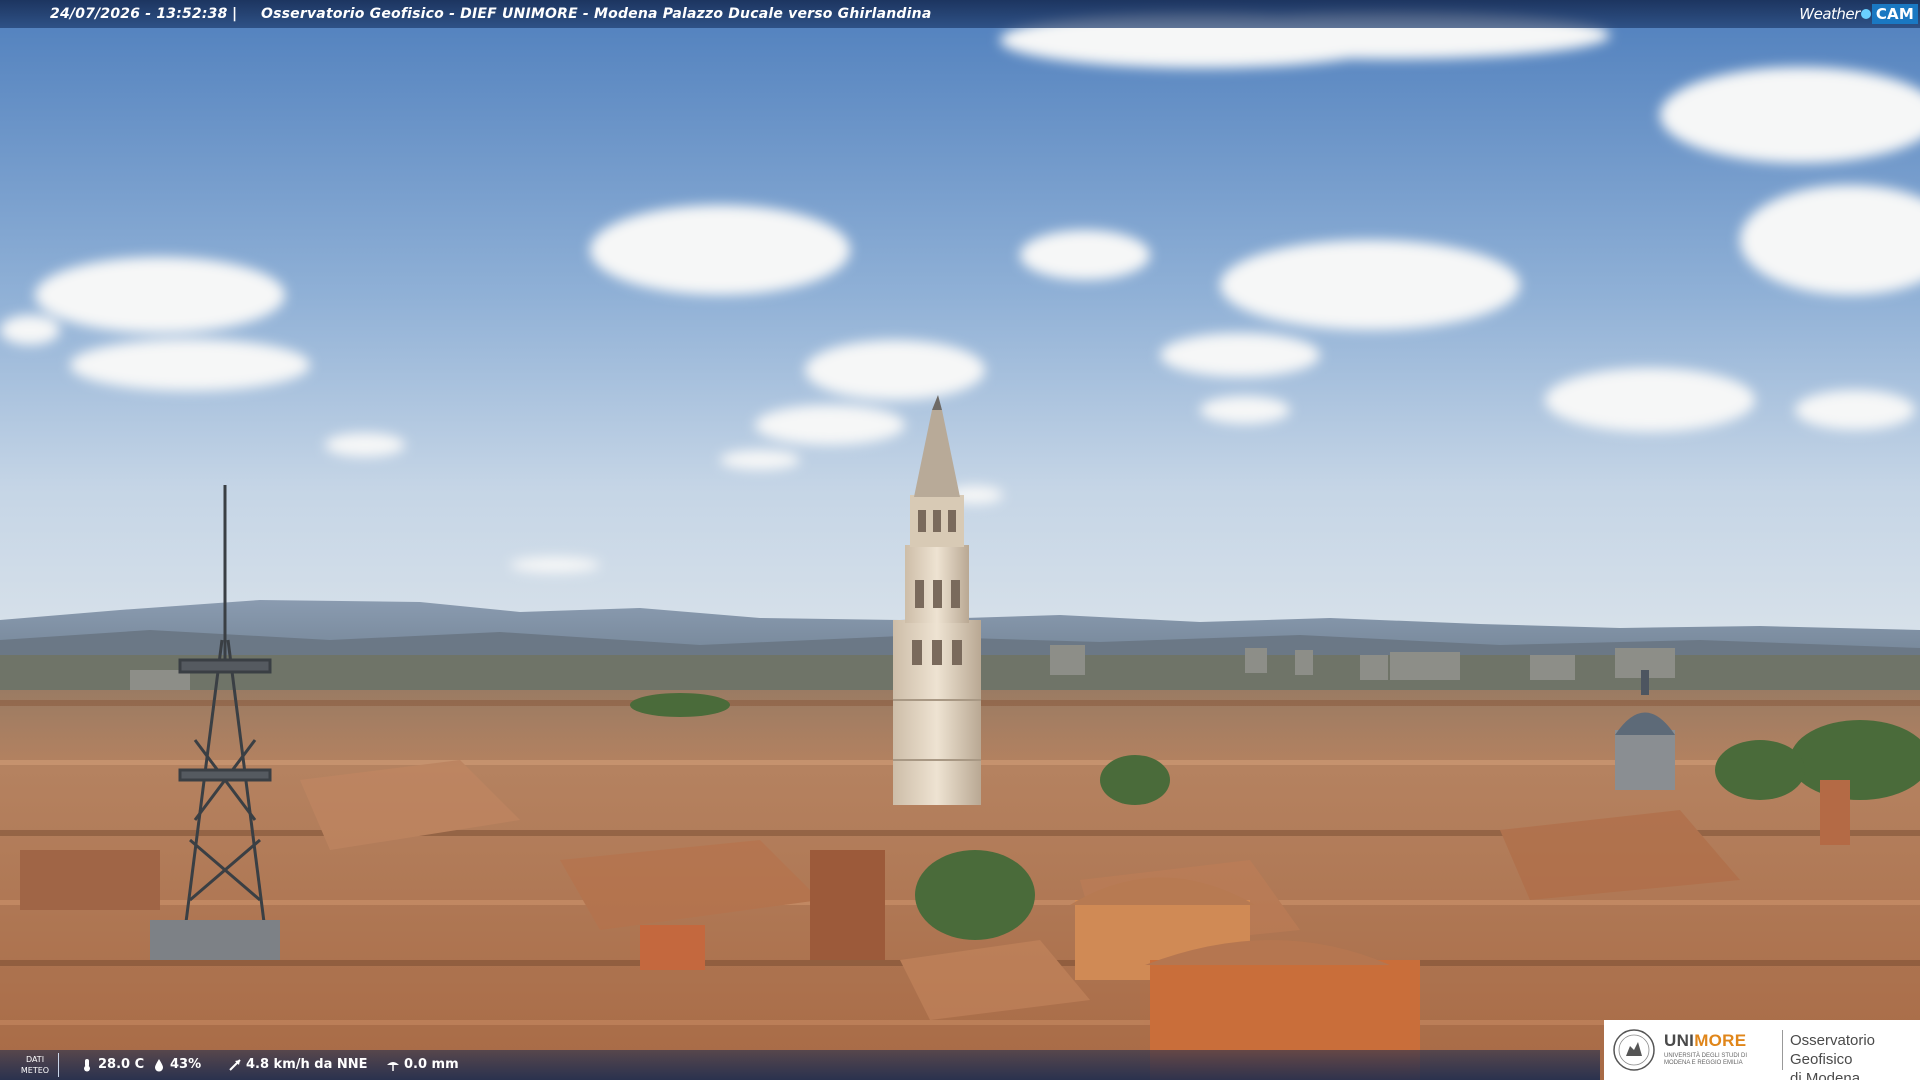 The image size is (1920, 1080). I want to click on rain-reading: 0.0 mm, so click(422, 1064).